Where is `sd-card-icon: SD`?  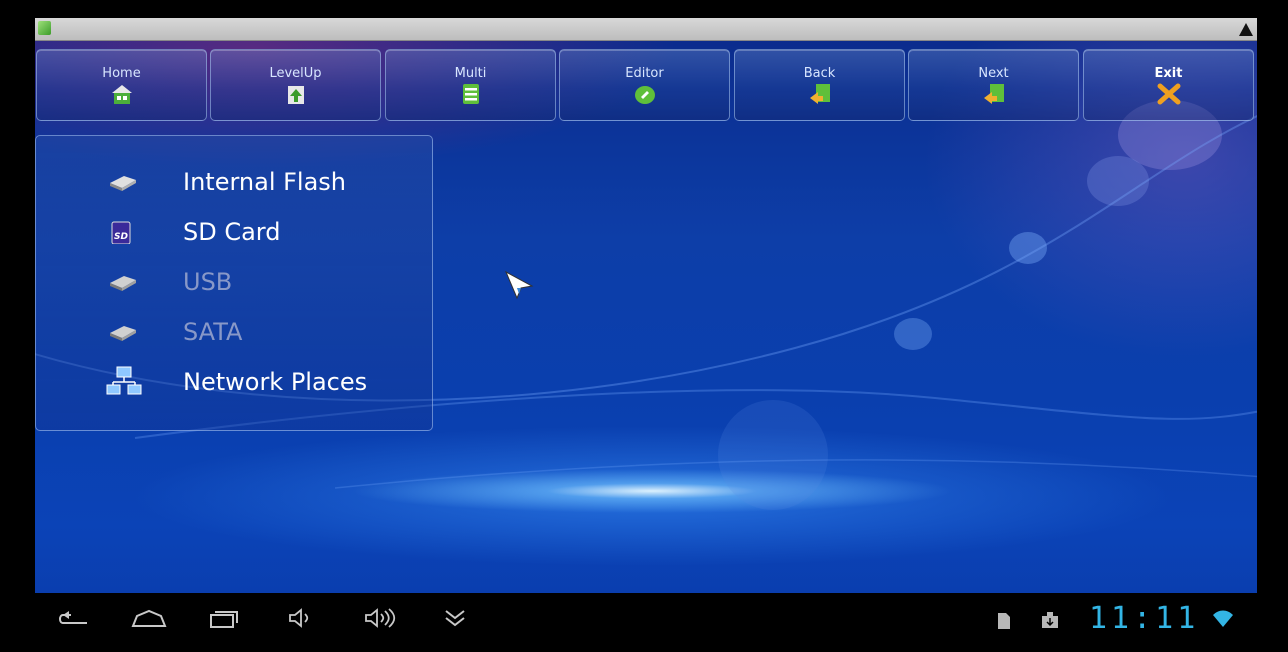 sd-card-icon: SD is located at coordinates (122, 232).